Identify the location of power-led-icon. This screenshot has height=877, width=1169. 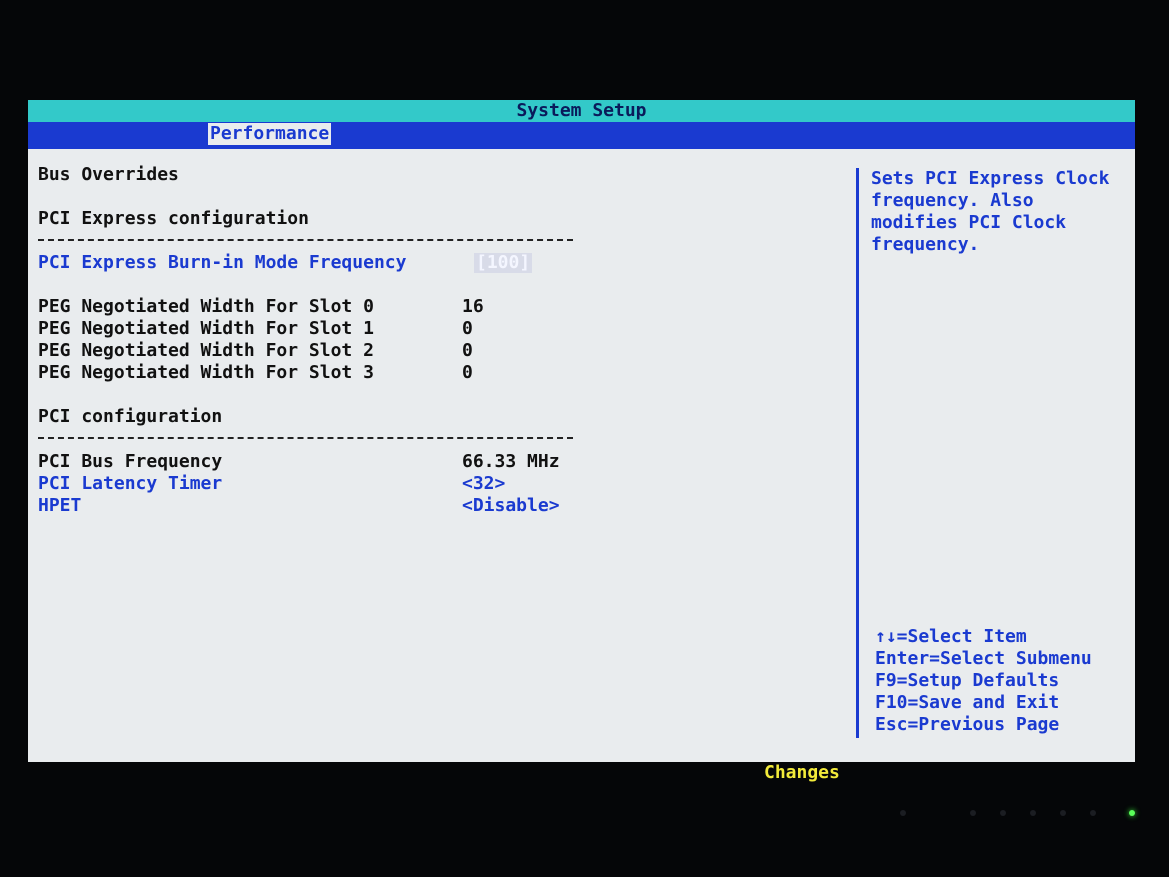
(1132, 813).